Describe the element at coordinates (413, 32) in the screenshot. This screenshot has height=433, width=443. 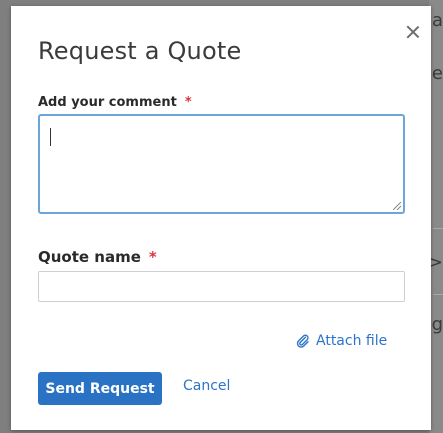
I see `close-icon` at that location.